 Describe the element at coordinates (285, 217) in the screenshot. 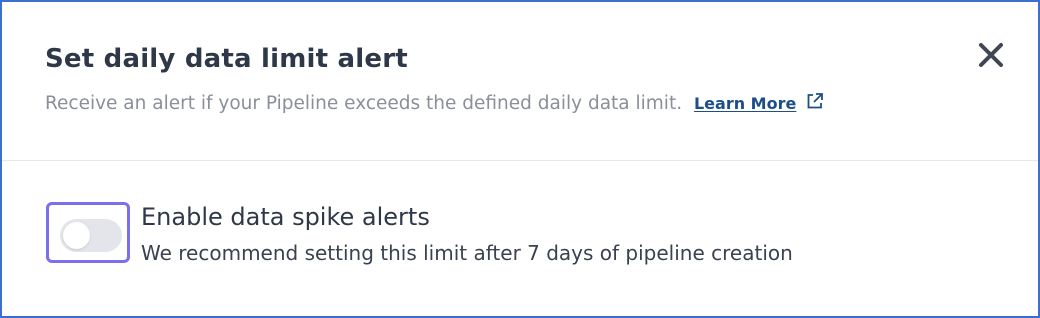

I see `toggle-label: Enable data spike alerts` at that location.